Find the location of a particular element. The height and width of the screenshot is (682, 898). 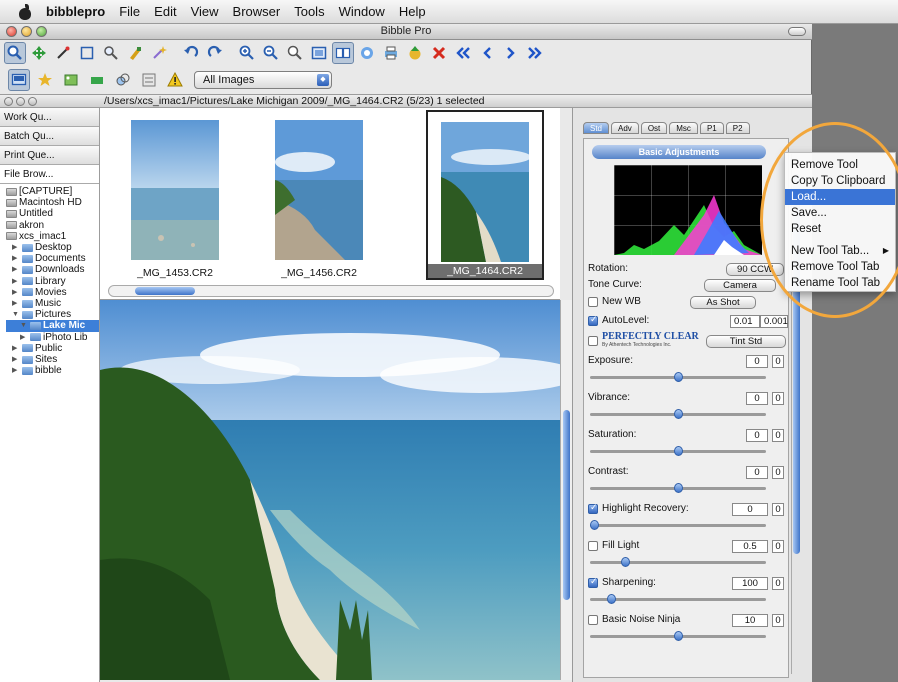

tab-std: Std is located at coordinates (596, 128).